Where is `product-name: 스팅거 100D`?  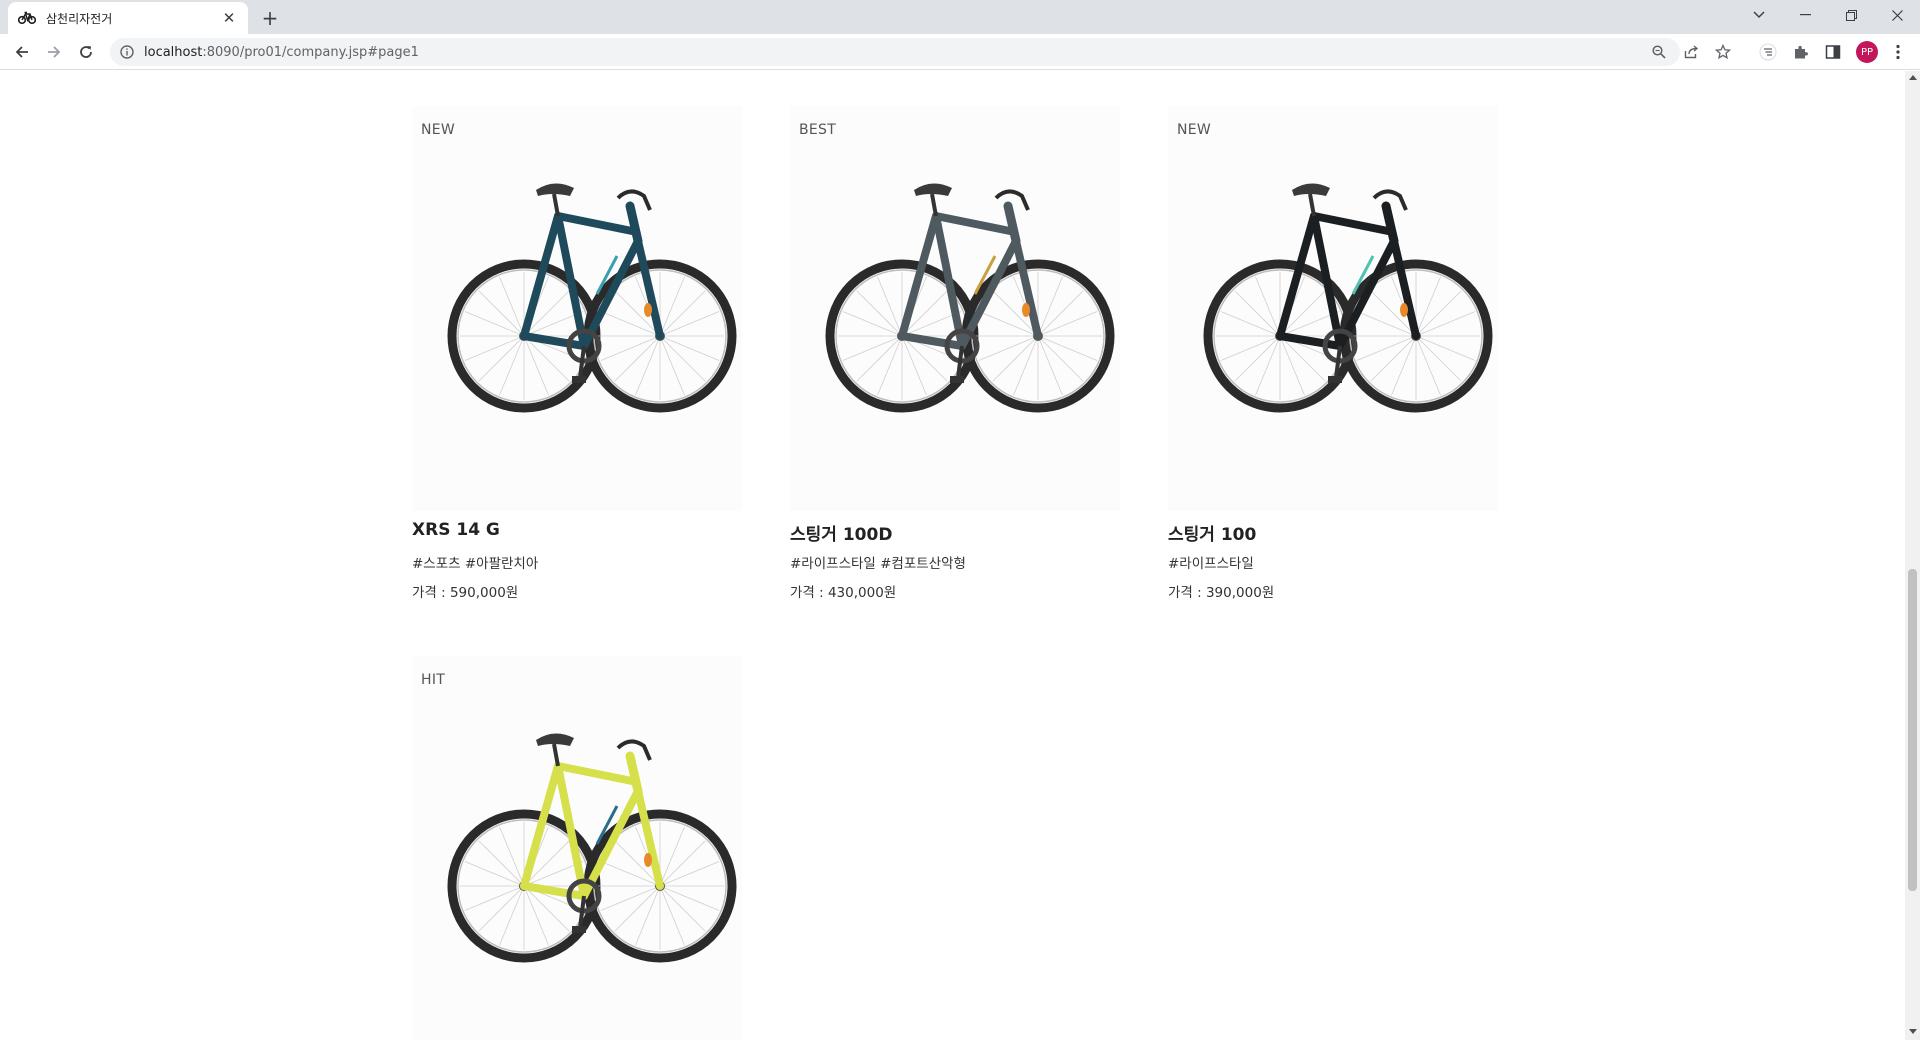 product-name: 스팅거 100D is located at coordinates (841, 532).